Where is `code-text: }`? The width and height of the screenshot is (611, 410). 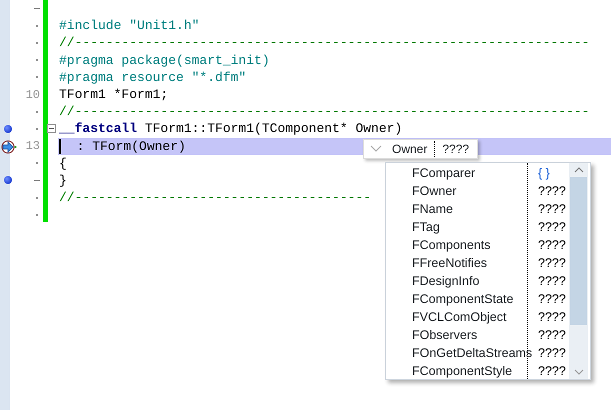 code-text: } is located at coordinates (63, 180).